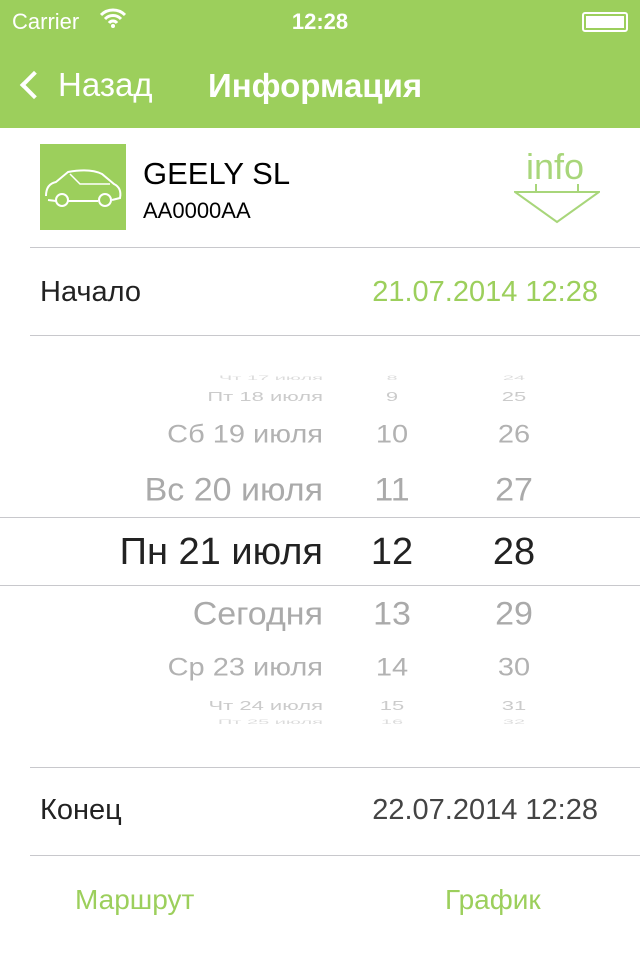  I want to click on picker-minute: 32, so click(514, 722).